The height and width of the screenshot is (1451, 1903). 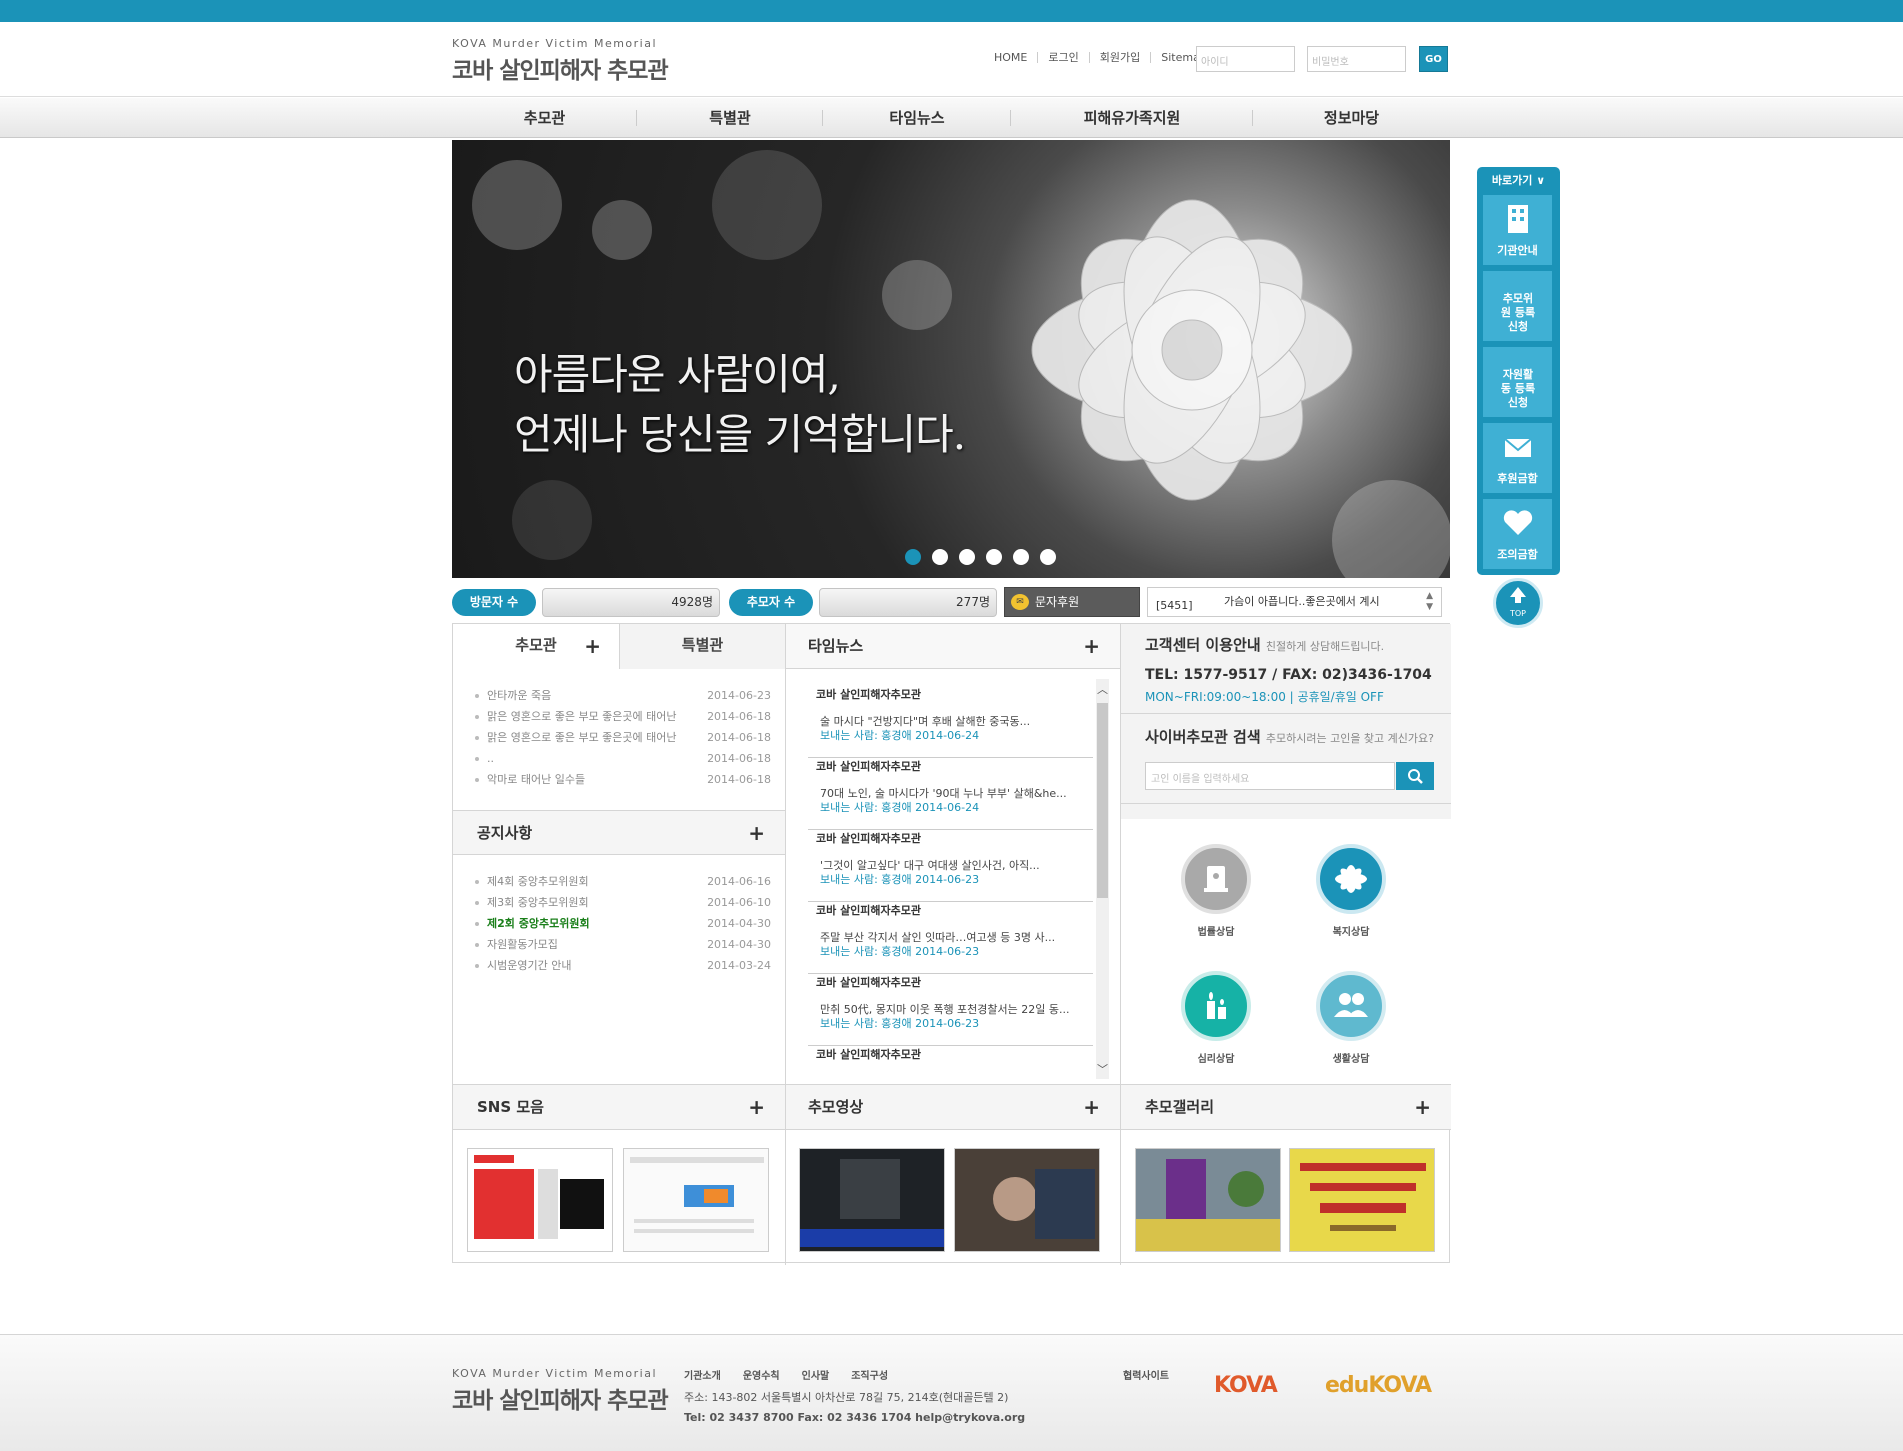 What do you see at coordinates (1062, 57) in the screenshot?
I see `login-link: 로그인` at bounding box center [1062, 57].